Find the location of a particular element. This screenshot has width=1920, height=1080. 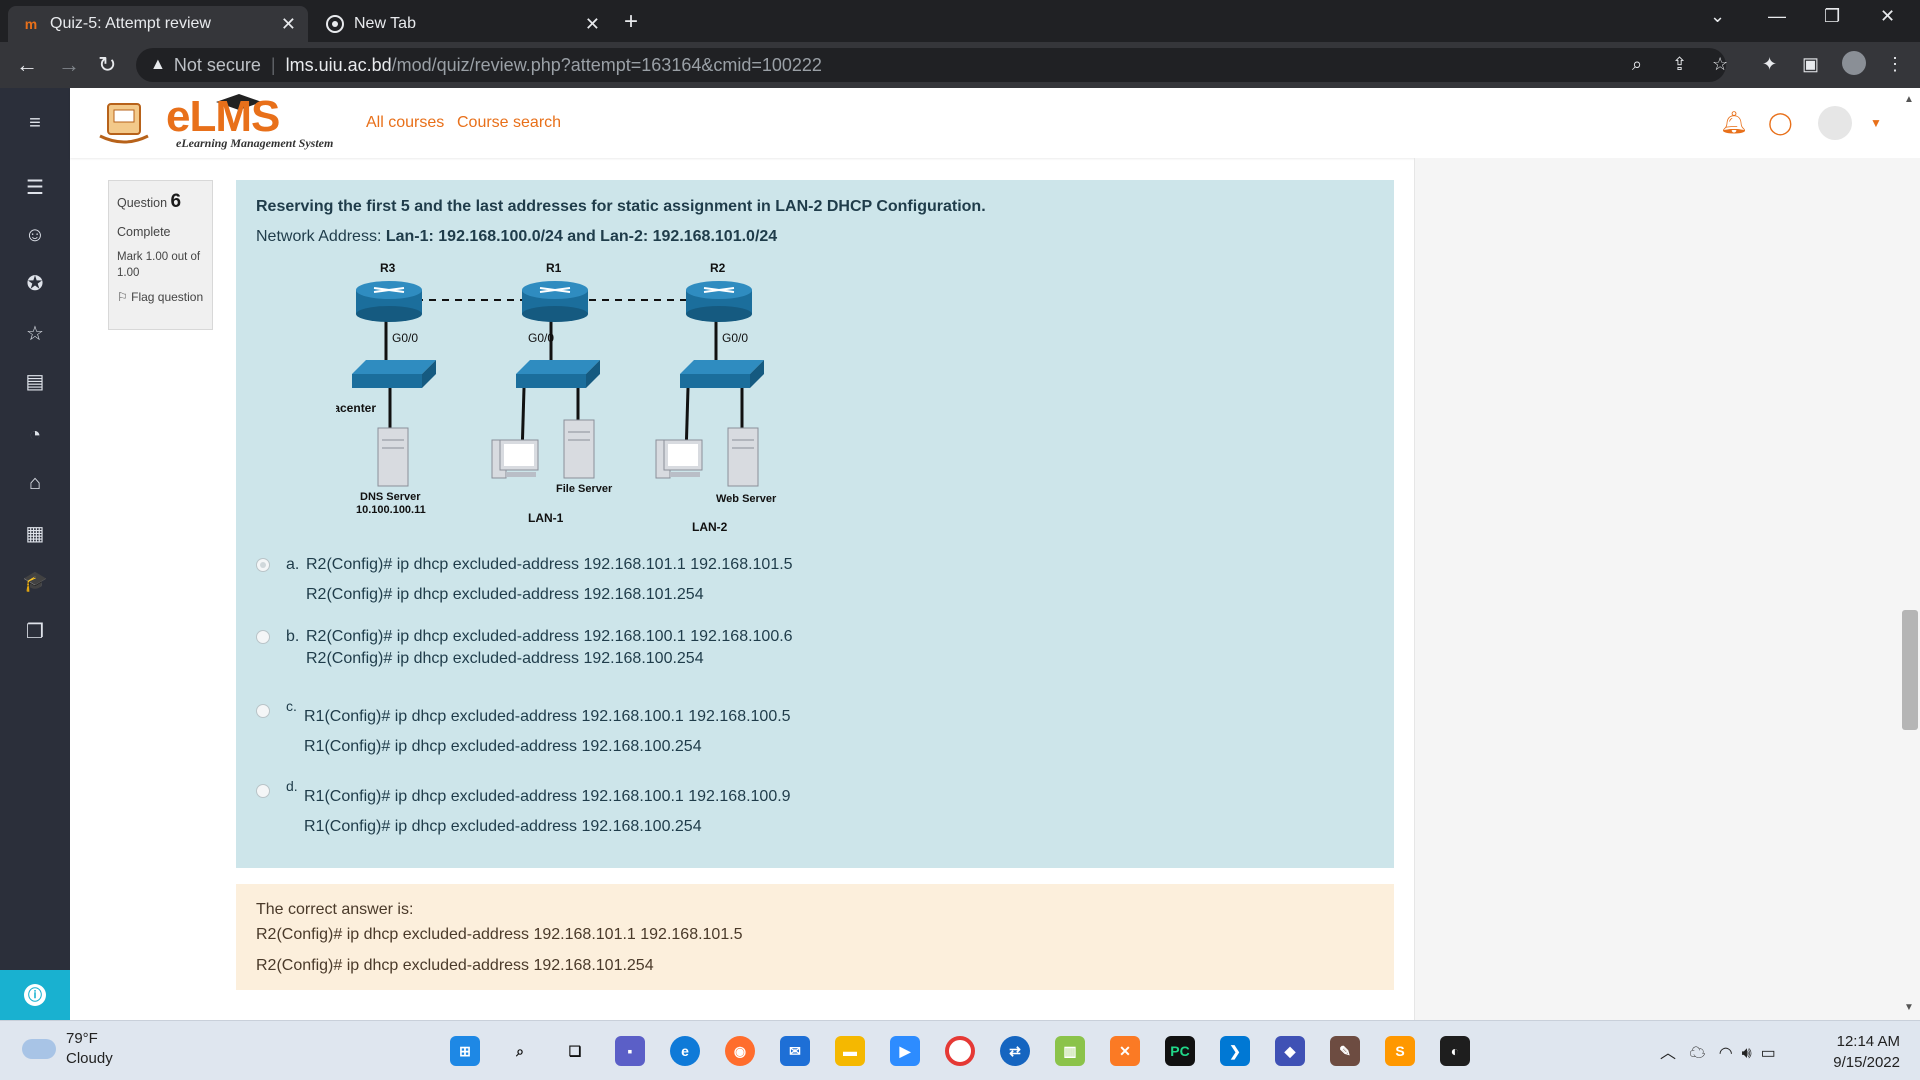

chrome-taskbar-icon is located at coordinates (960, 1051).